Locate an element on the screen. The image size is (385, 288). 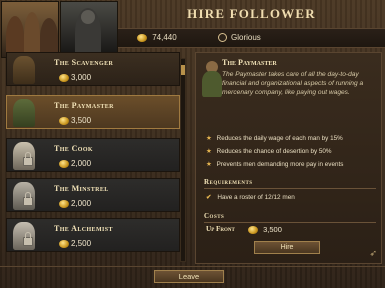
arrow-icon: ➶ is located at coordinates (373, 253).